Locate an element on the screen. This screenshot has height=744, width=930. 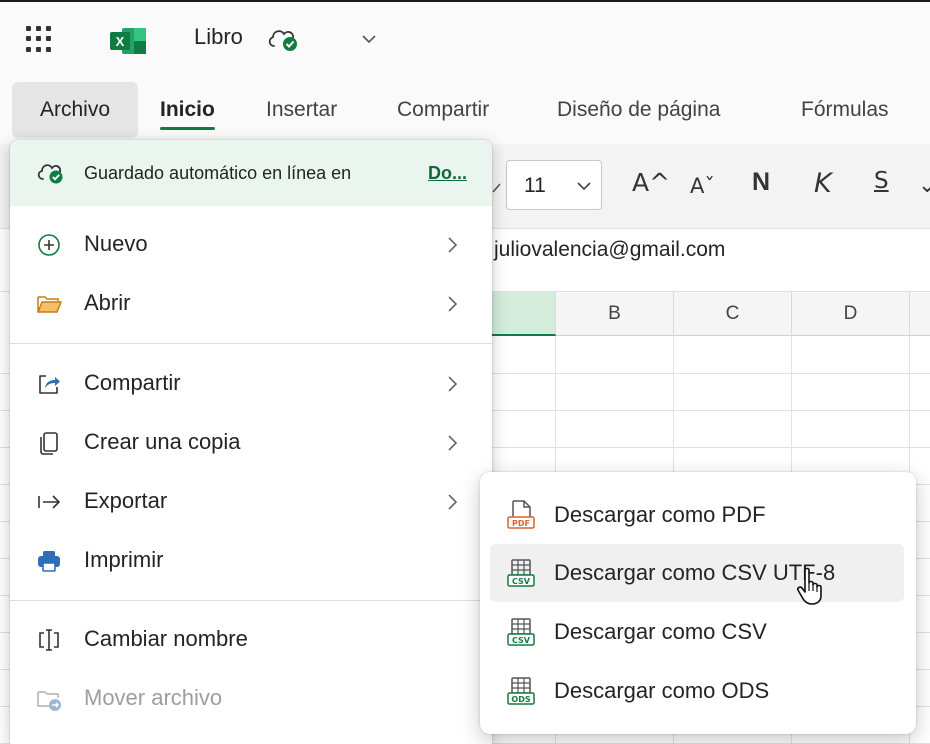
italic-button: K is located at coordinates (823, 183).